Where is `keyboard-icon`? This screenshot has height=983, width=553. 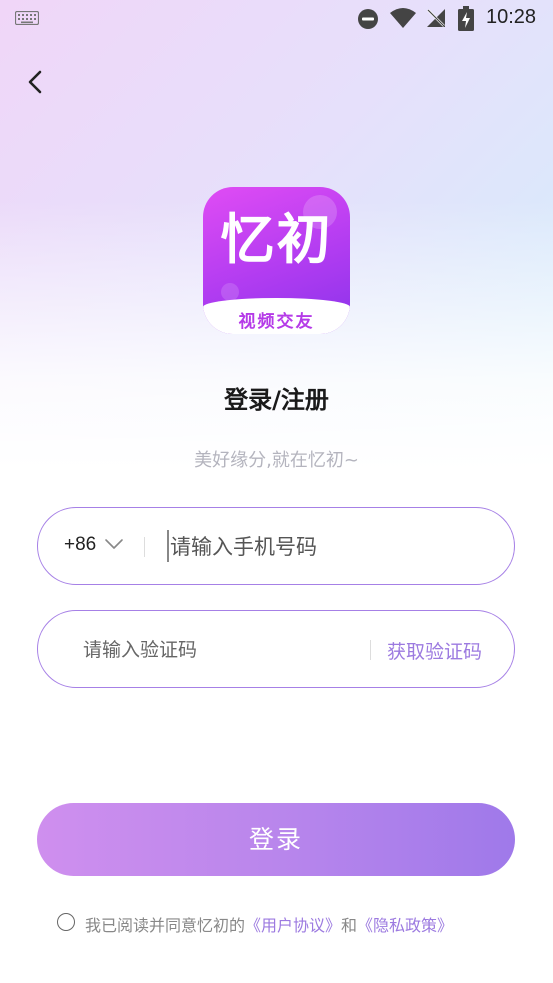 keyboard-icon is located at coordinates (27, 18).